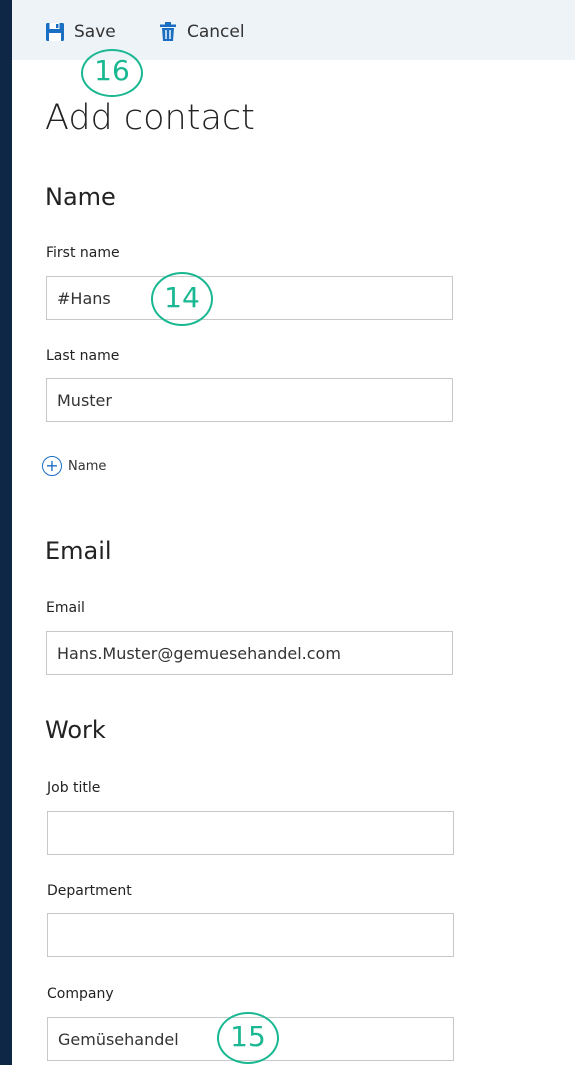 Image resolution: width=575 pixels, height=1065 pixels. I want to click on save-button: Save, so click(80, 32).